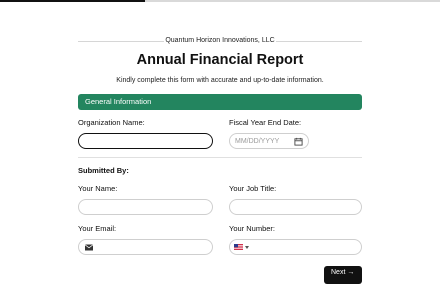 Image resolution: width=440 pixels, height=284 pixels. I want to click on section-divider, so click(220, 157).